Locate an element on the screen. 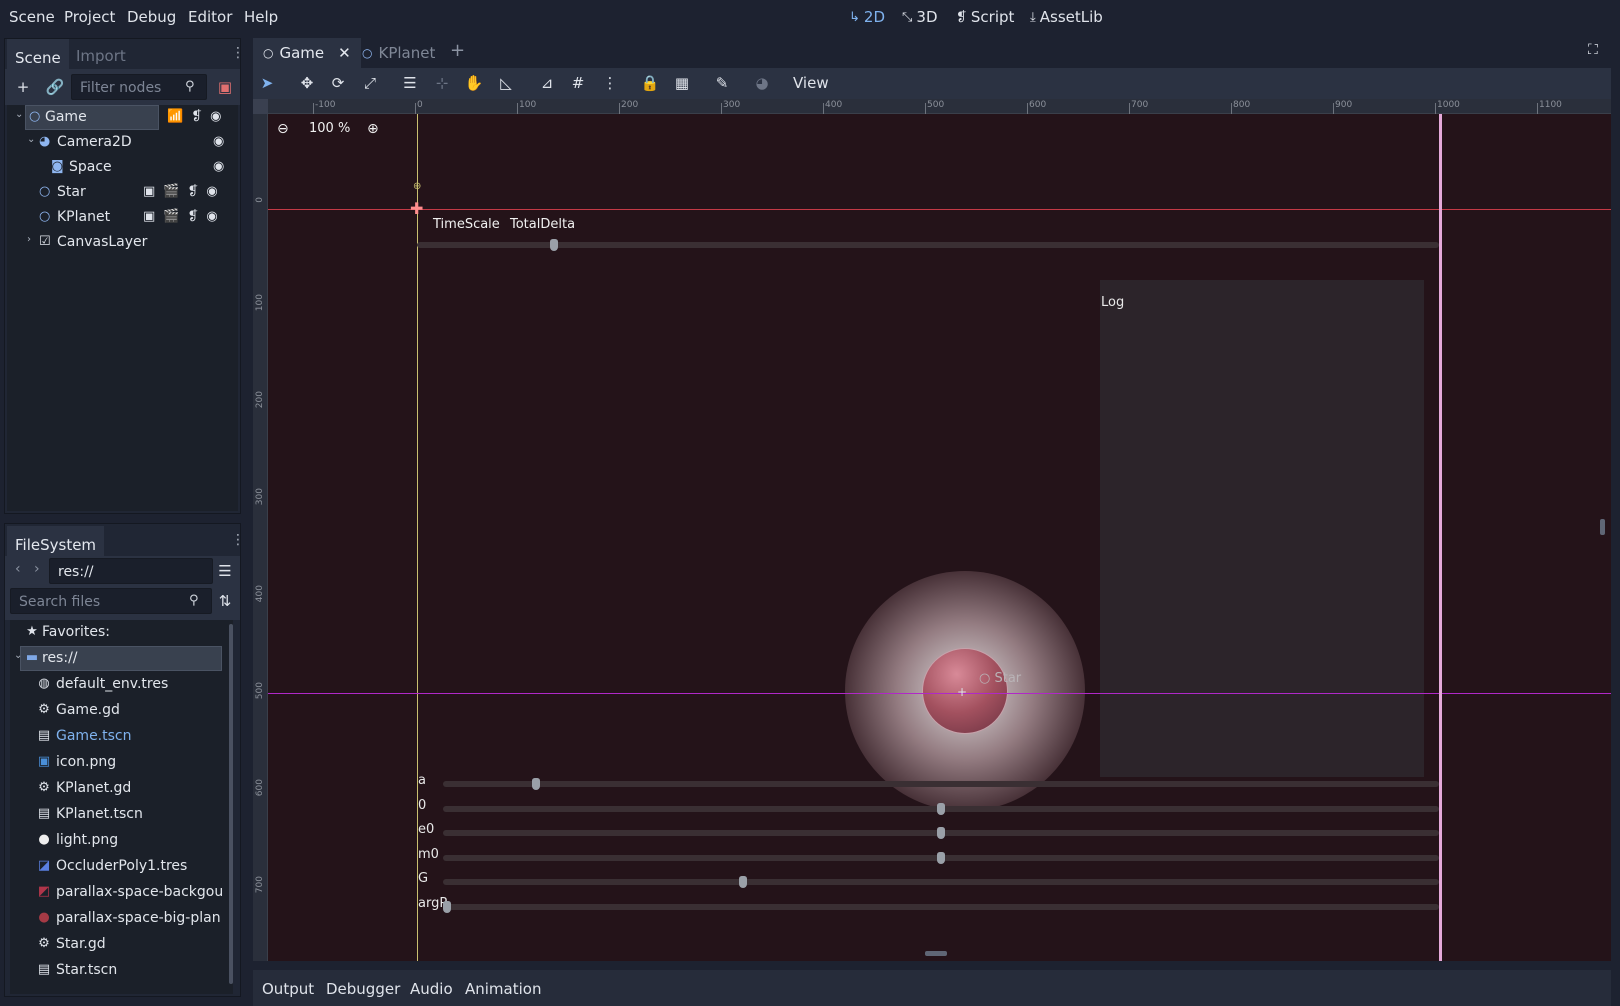  tab-output: Output is located at coordinates (288, 989).